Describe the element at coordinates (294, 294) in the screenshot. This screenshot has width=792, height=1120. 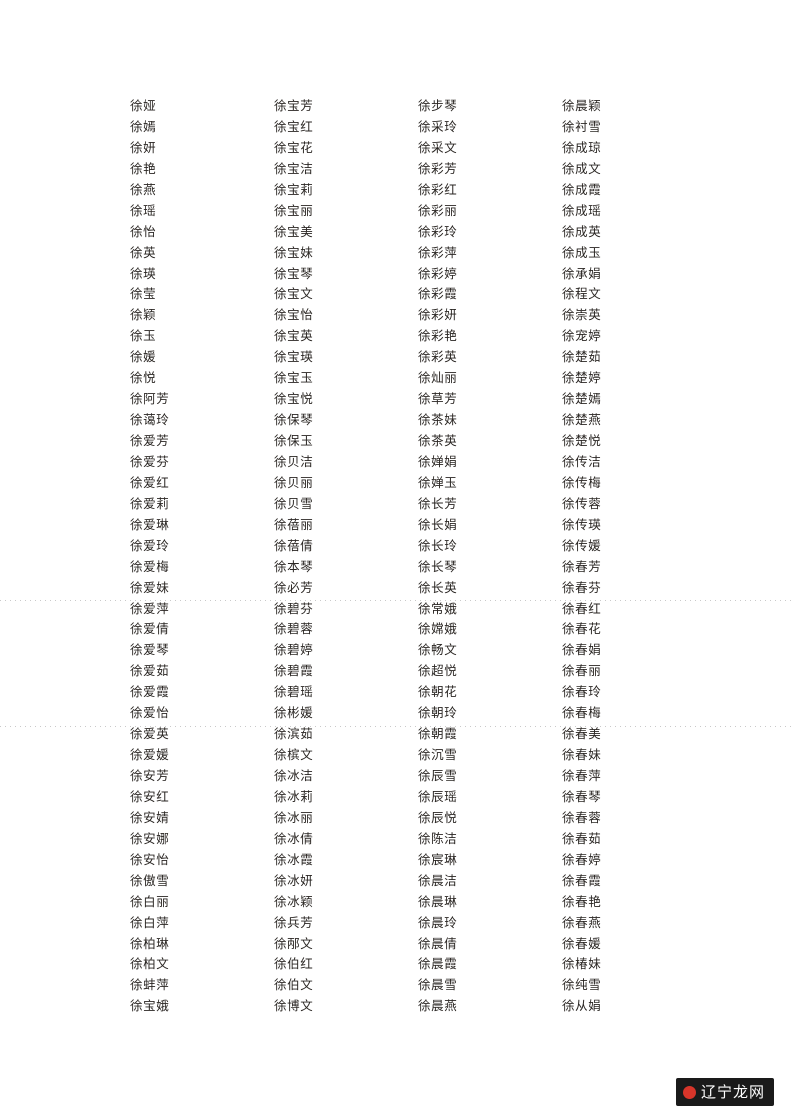
I see `name-entry: 徐宝文` at that location.